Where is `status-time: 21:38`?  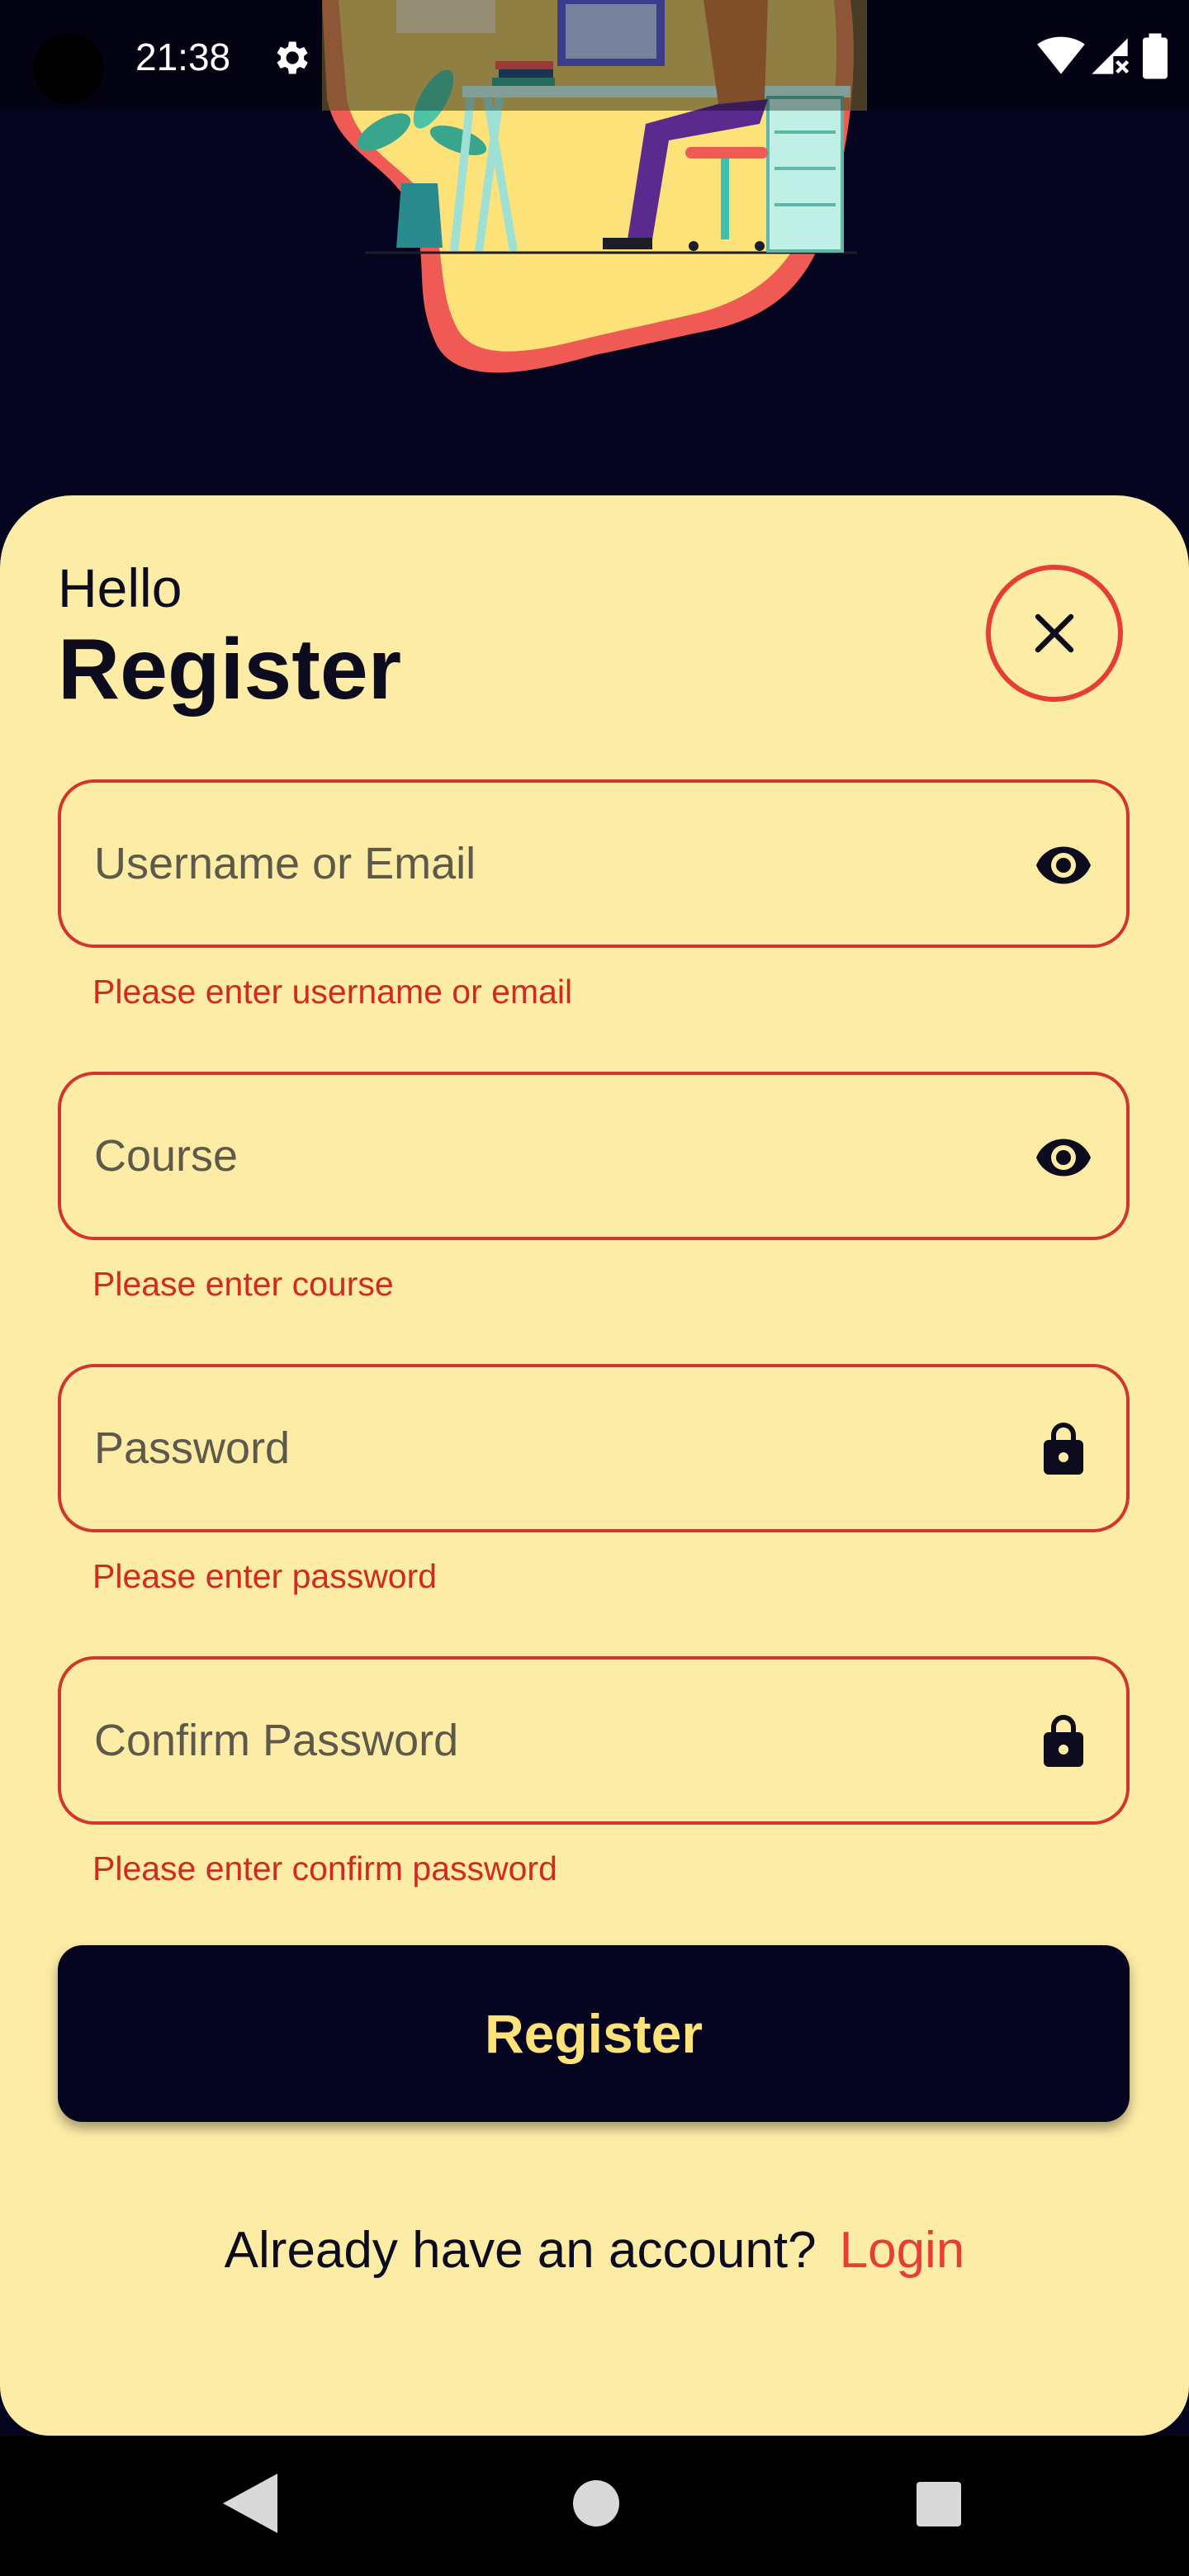
status-time: 21:38 is located at coordinates (183, 57).